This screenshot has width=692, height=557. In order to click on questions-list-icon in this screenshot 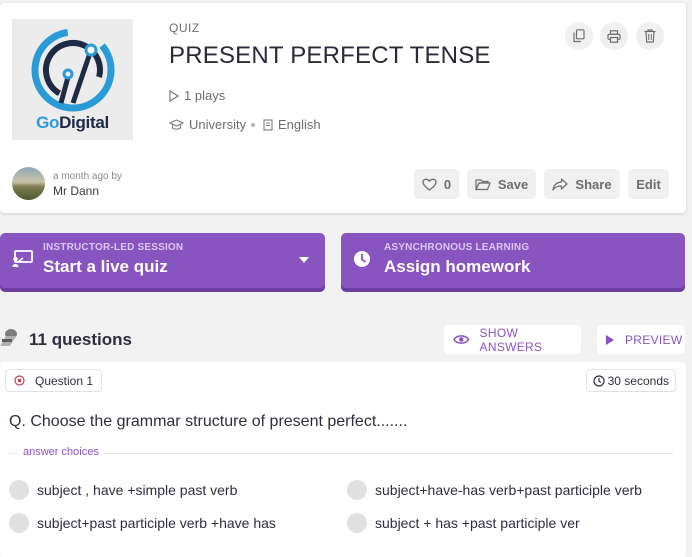, I will do `click(8, 337)`.